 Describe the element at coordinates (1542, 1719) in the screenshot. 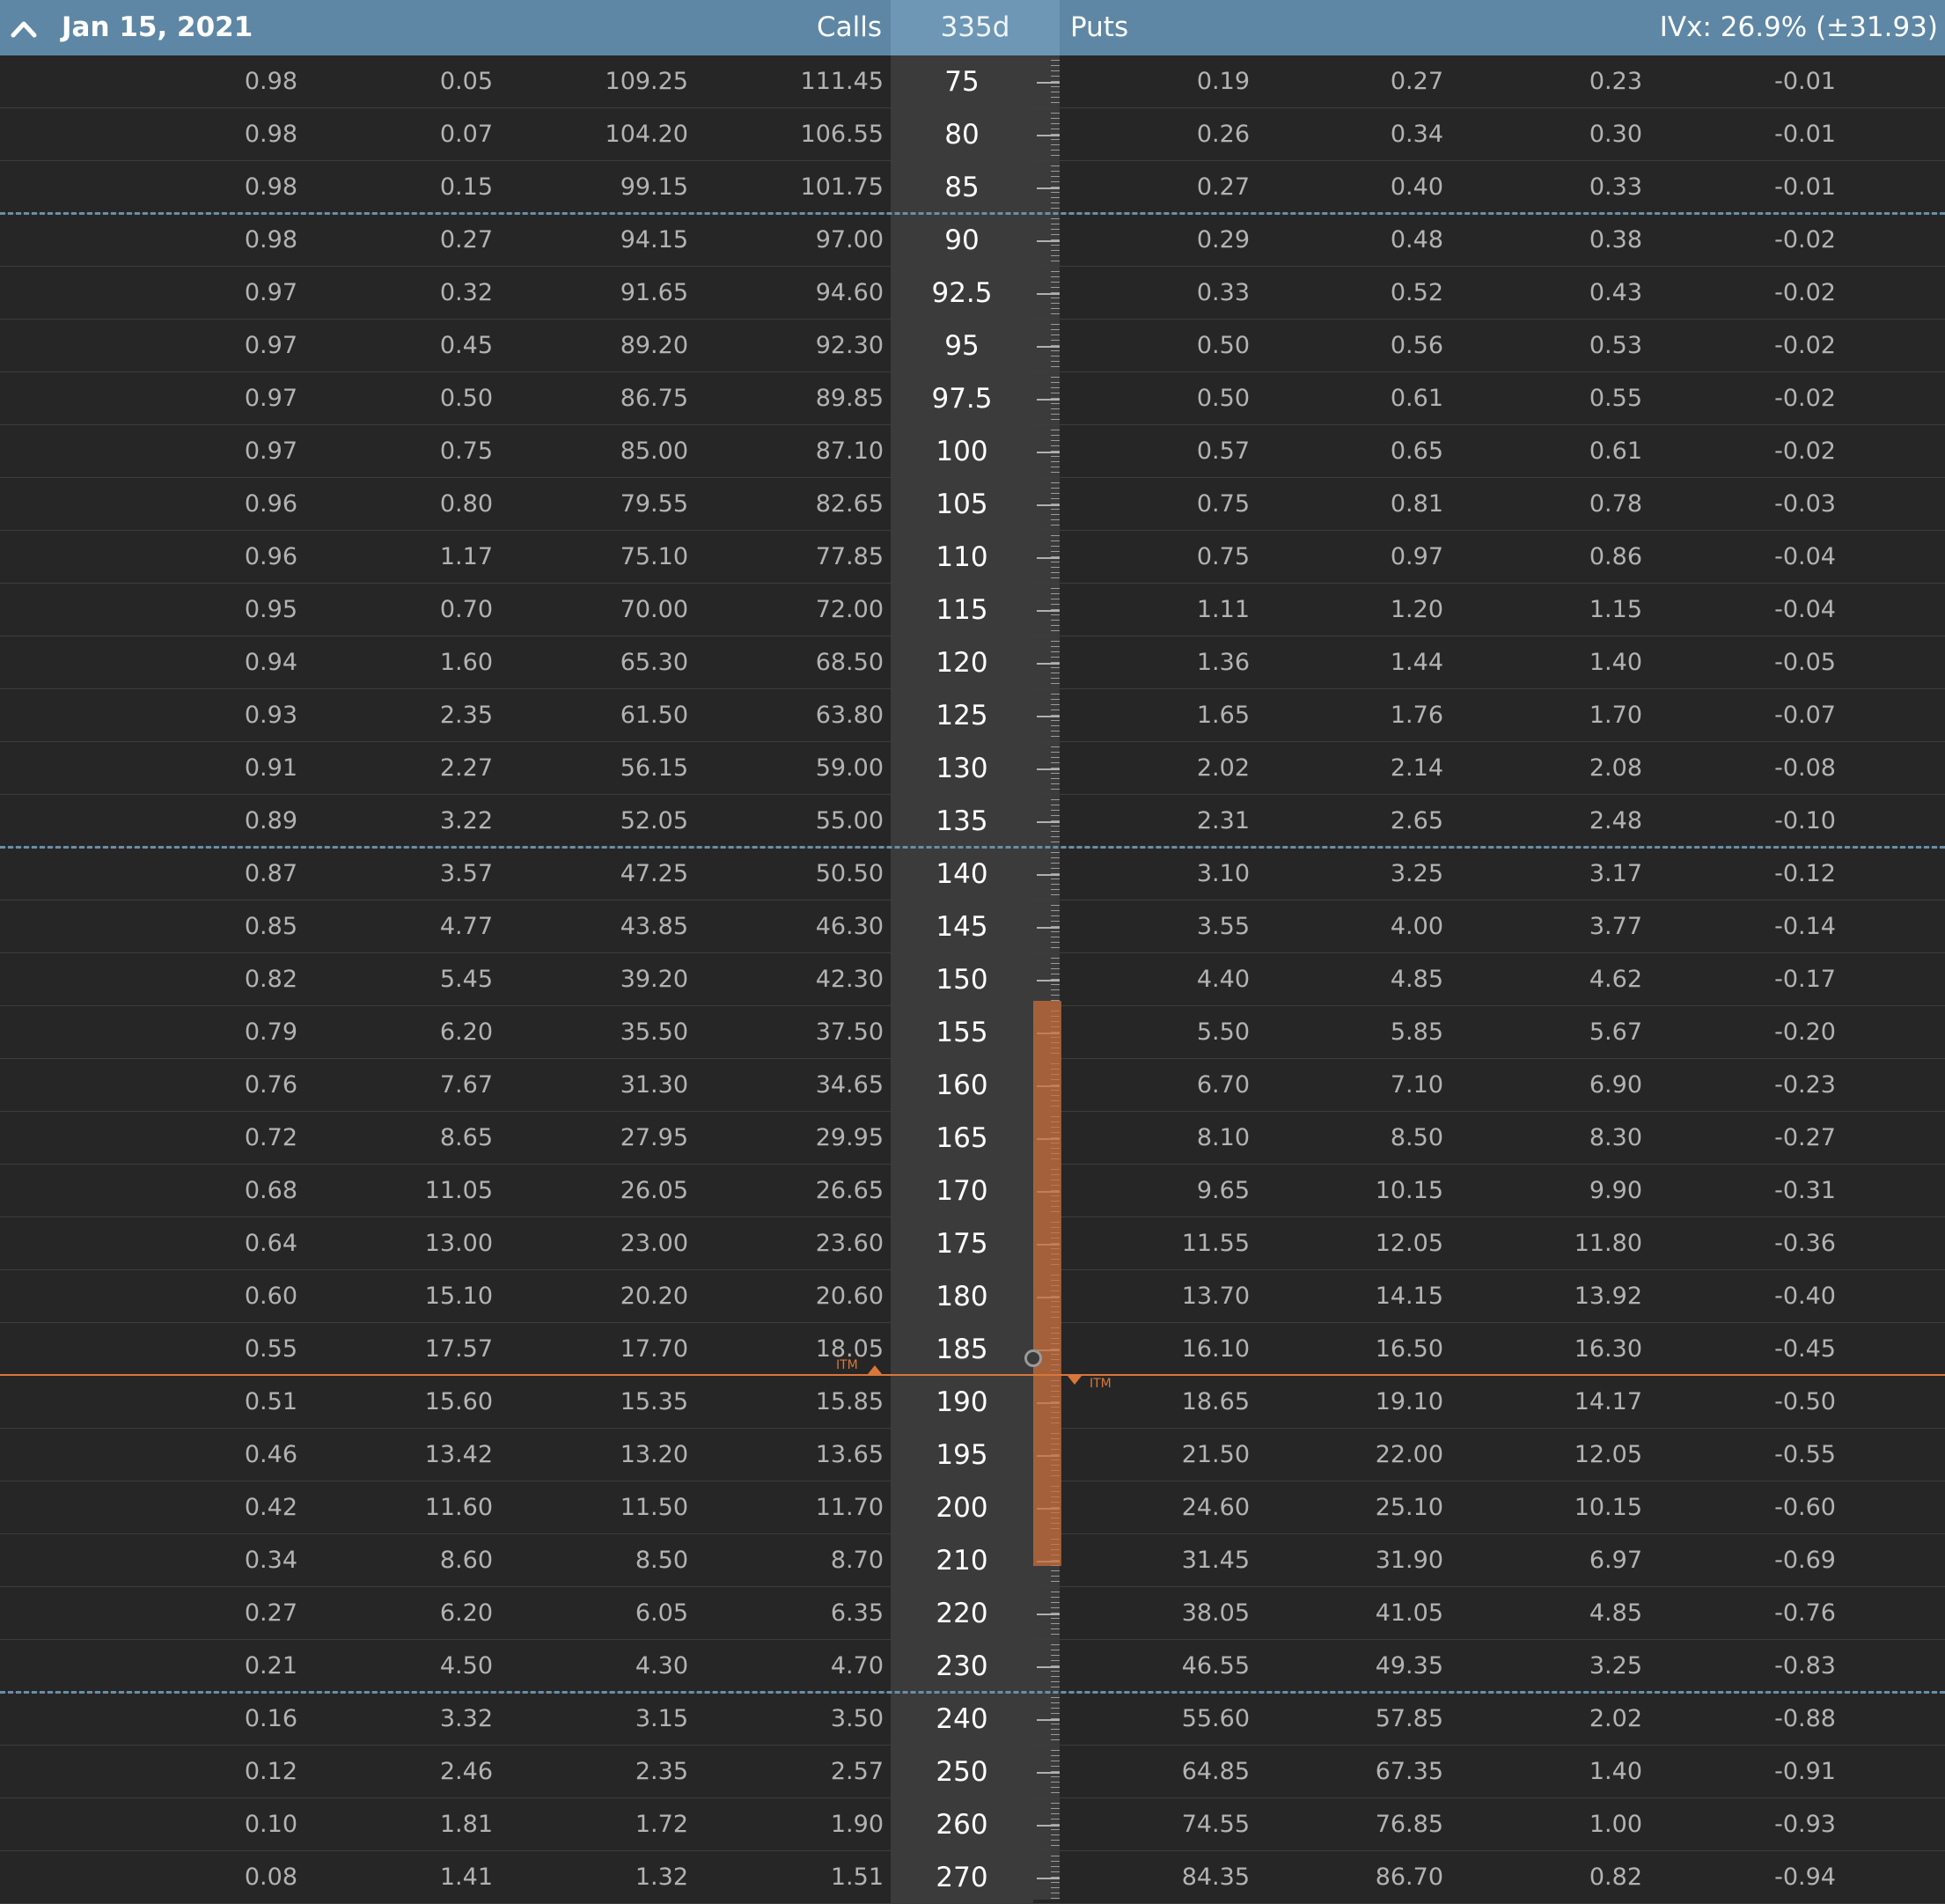

I see `put-mid: 2.02` at that location.